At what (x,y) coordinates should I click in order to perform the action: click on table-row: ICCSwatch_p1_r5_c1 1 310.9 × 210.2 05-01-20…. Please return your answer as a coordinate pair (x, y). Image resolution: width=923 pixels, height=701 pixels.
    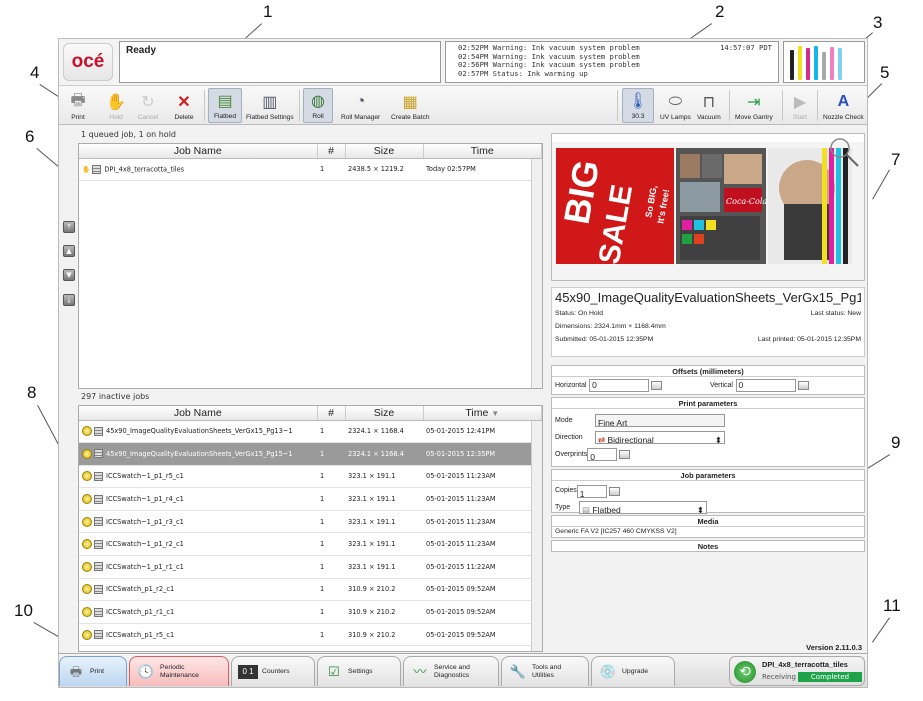
    Looking at the image, I should click on (310, 635).